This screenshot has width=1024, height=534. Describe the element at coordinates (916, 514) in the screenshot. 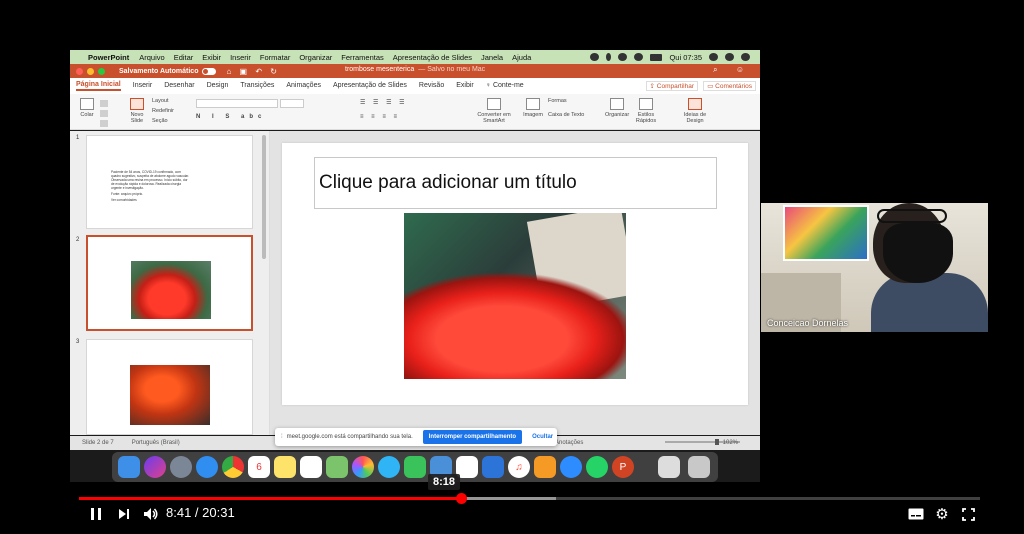

I see `subtitles-button` at that location.